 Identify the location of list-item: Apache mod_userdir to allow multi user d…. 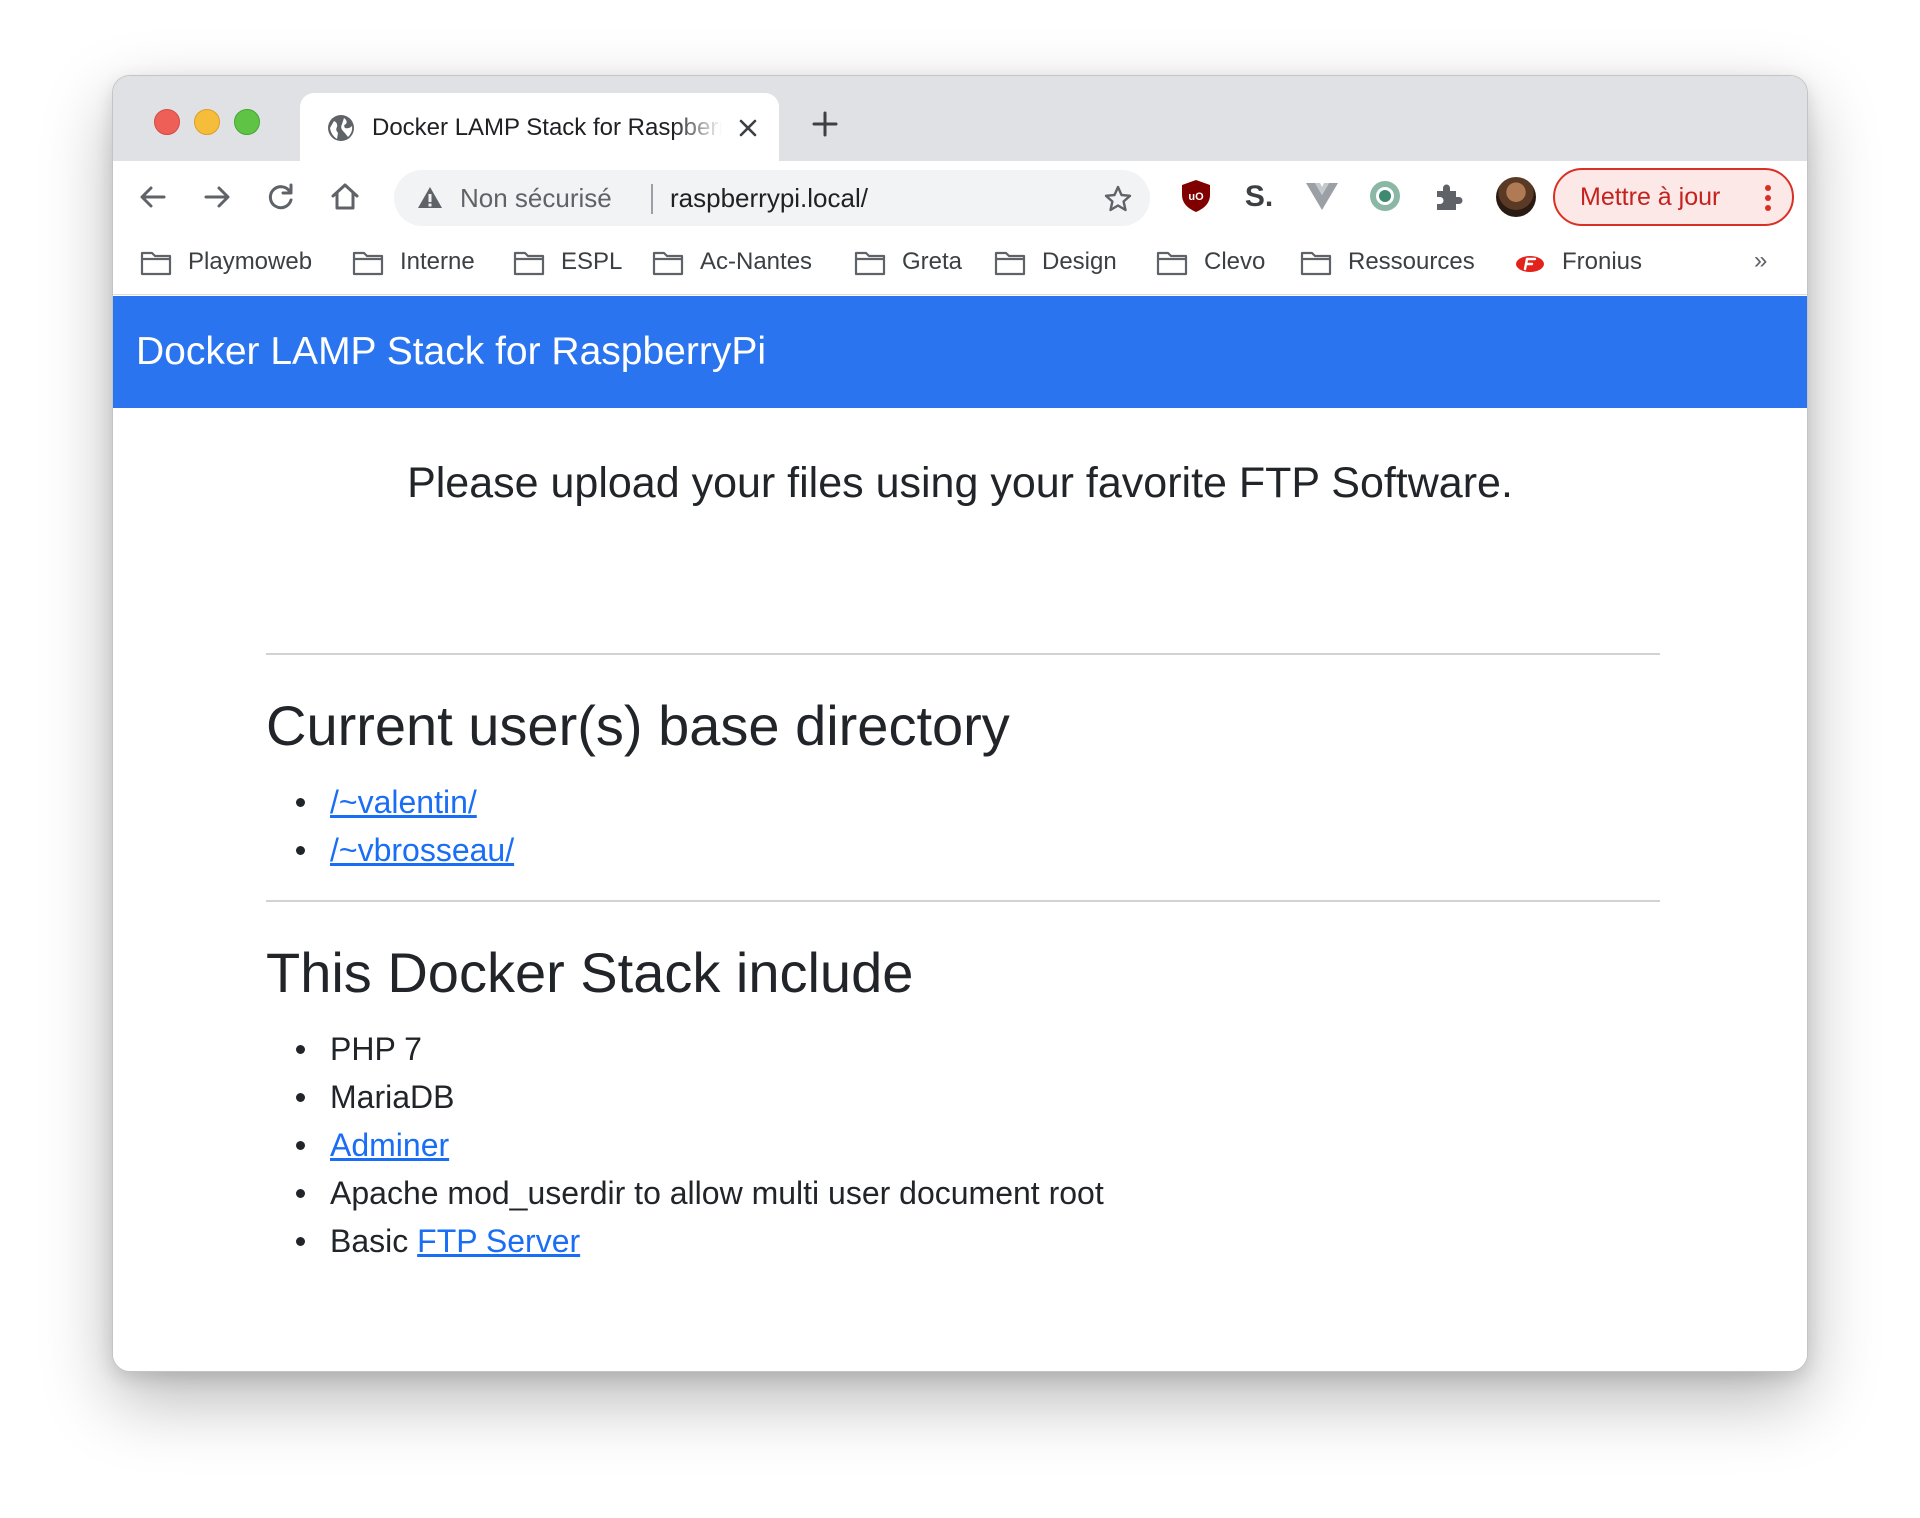
(700, 1193).